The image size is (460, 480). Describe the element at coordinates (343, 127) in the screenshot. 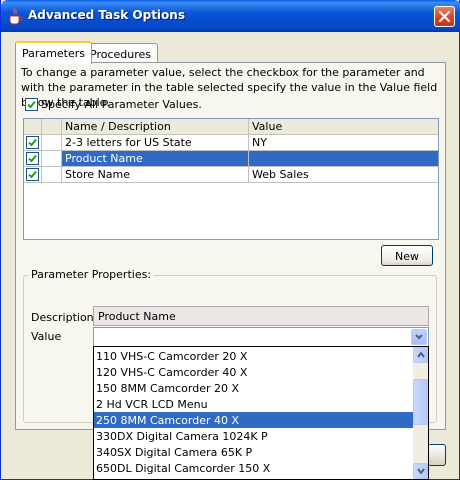

I see `column-header-value: Value` at that location.